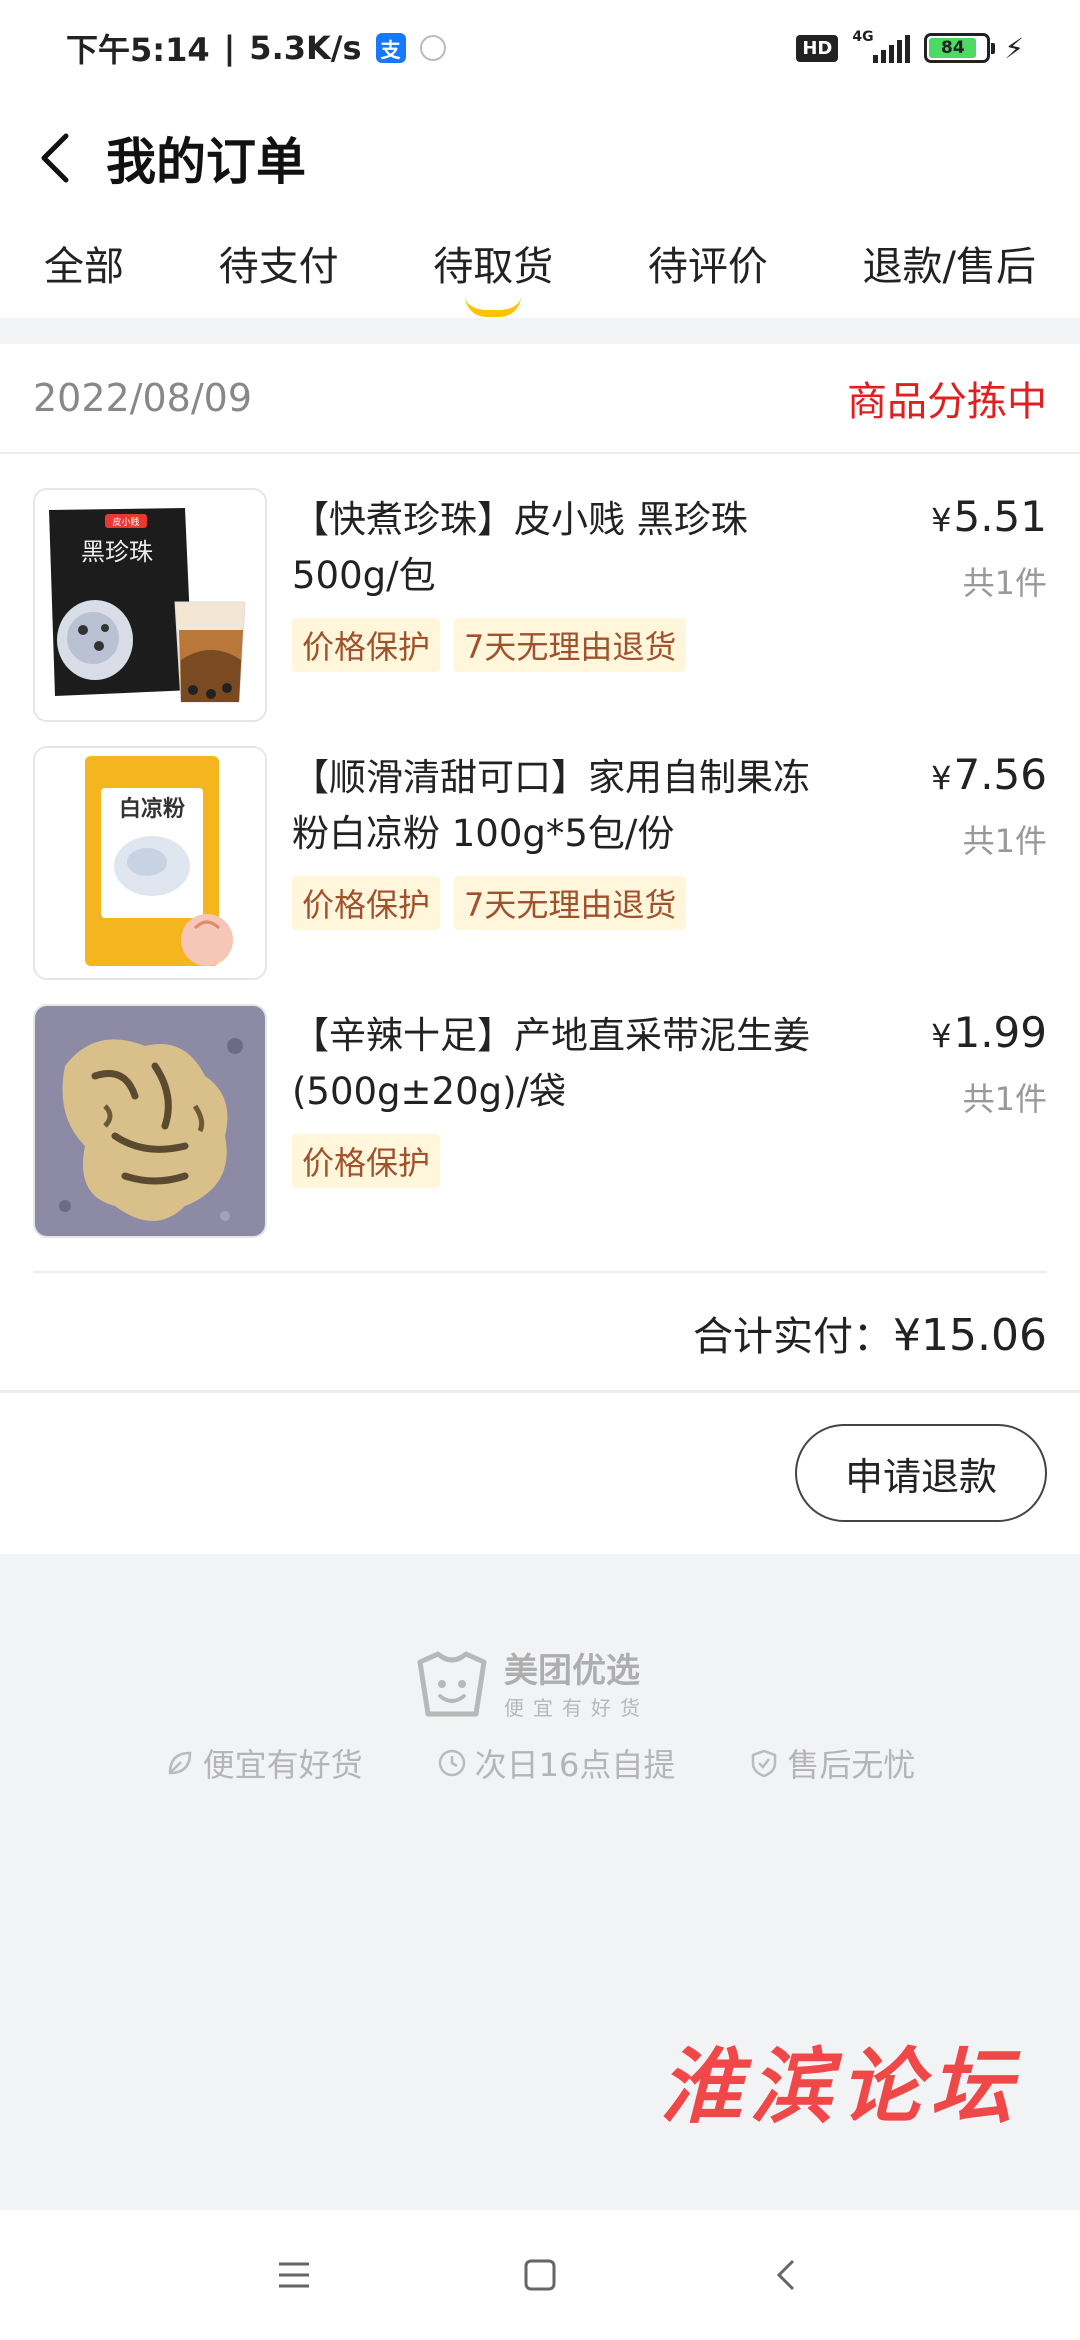  I want to click on tab-refund-aftersale: 退款/售后, so click(949, 269).